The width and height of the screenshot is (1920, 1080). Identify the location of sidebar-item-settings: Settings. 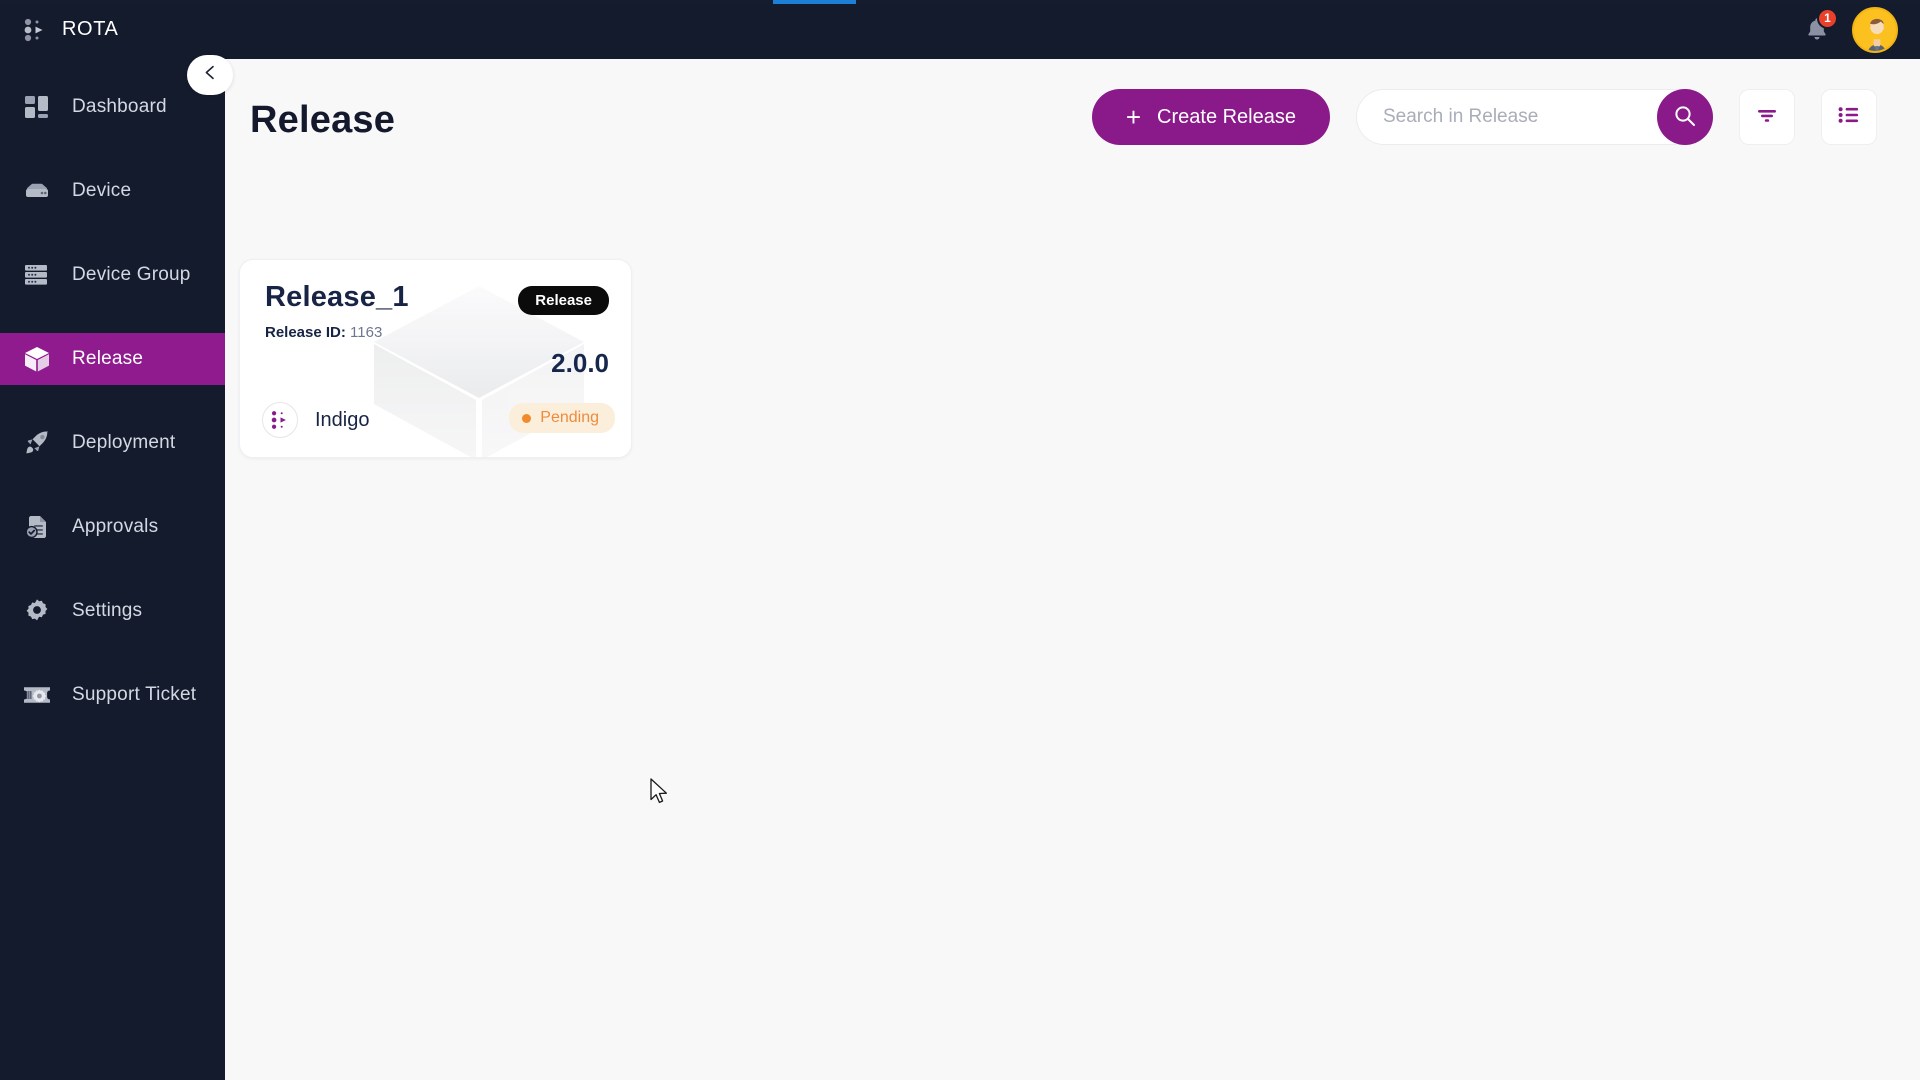
(112, 611).